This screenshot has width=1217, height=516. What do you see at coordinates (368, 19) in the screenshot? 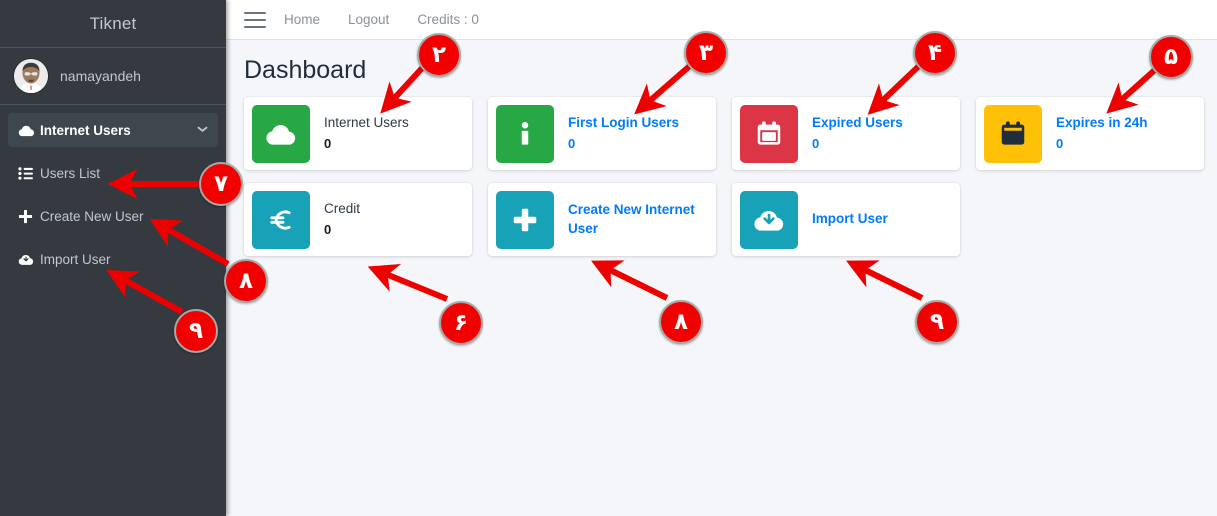
I see `topnav-logout-link: Logout` at bounding box center [368, 19].